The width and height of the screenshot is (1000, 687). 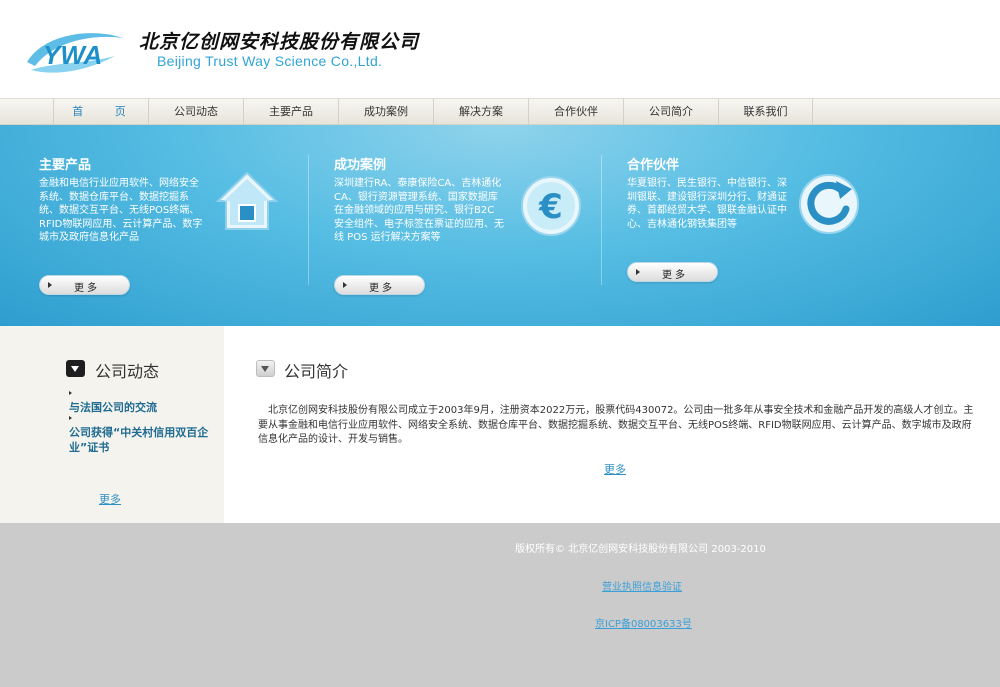 What do you see at coordinates (829, 204) in the screenshot?
I see `refresh-icon` at bounding box center [829, 204].